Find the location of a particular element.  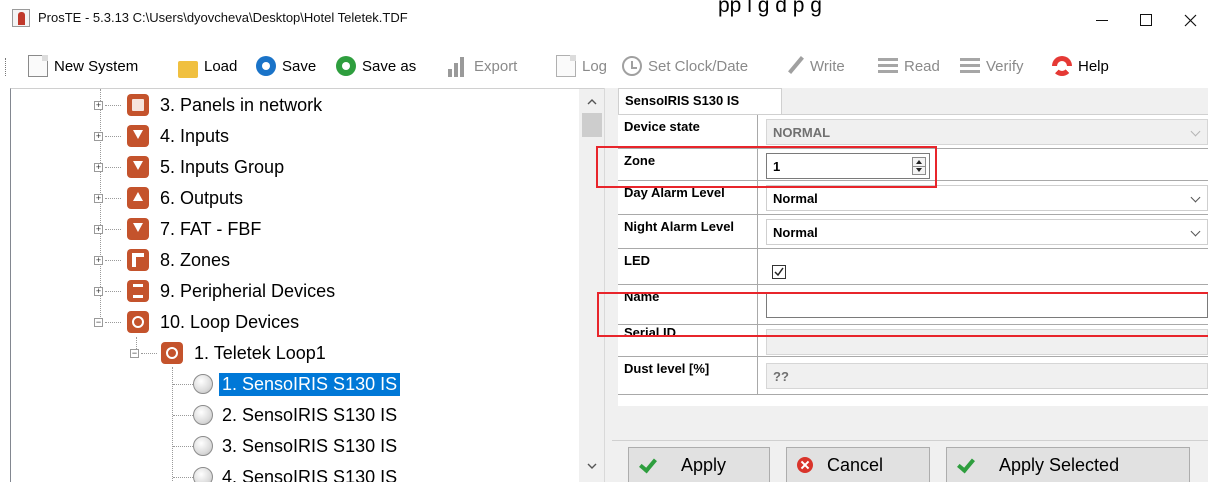

tree-node-device-3: 3. SensoIRIS S130 IS is located at coordinates (286, 446).